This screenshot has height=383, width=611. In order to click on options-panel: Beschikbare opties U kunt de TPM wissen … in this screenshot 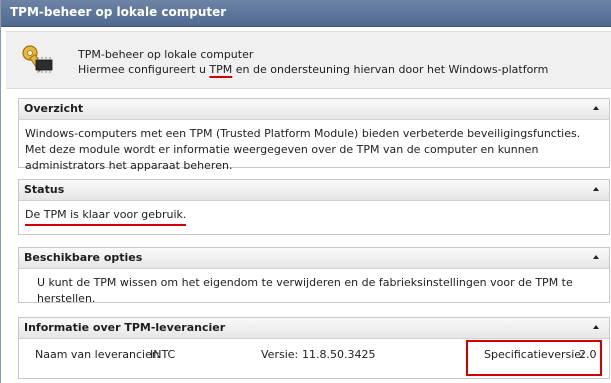, I will do `click(314, 276)`.